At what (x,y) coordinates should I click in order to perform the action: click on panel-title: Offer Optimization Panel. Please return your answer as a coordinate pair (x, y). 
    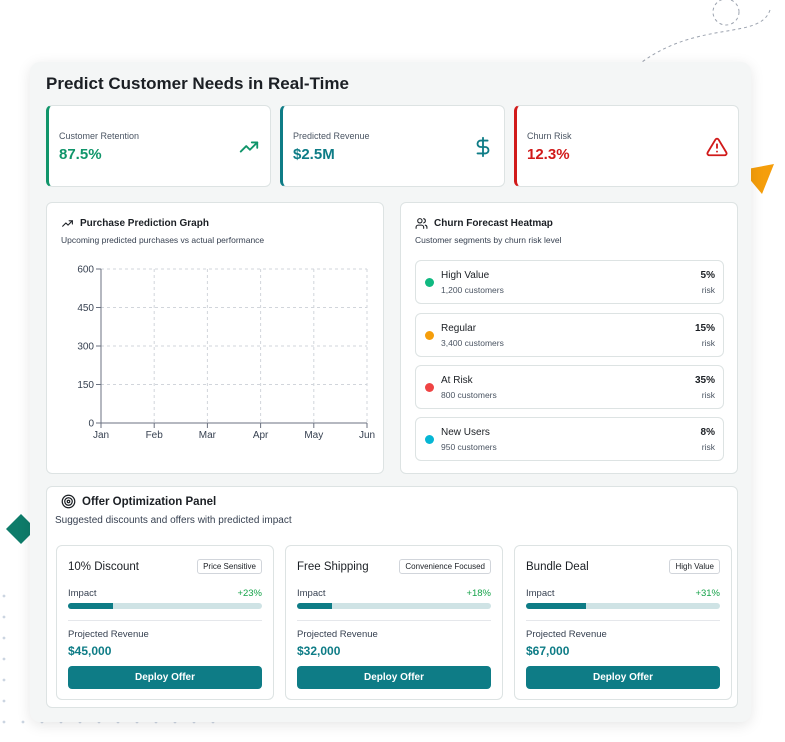
    Looking at the image, I should click on (138, 501).